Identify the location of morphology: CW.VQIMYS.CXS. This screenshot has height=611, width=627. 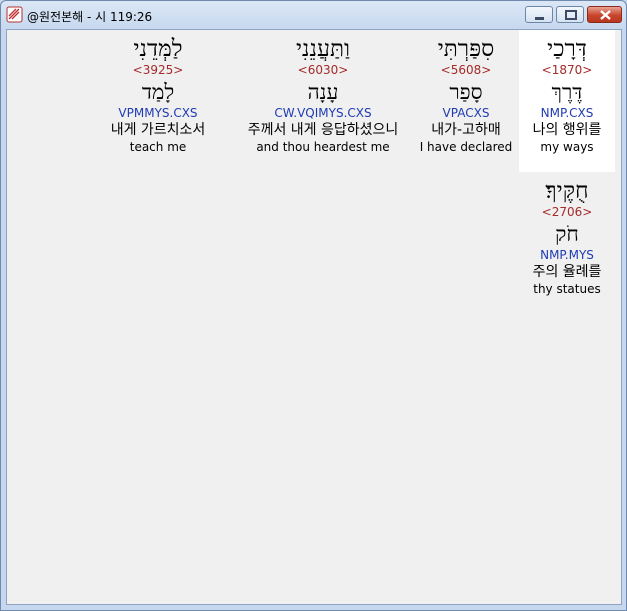
(323, 113).